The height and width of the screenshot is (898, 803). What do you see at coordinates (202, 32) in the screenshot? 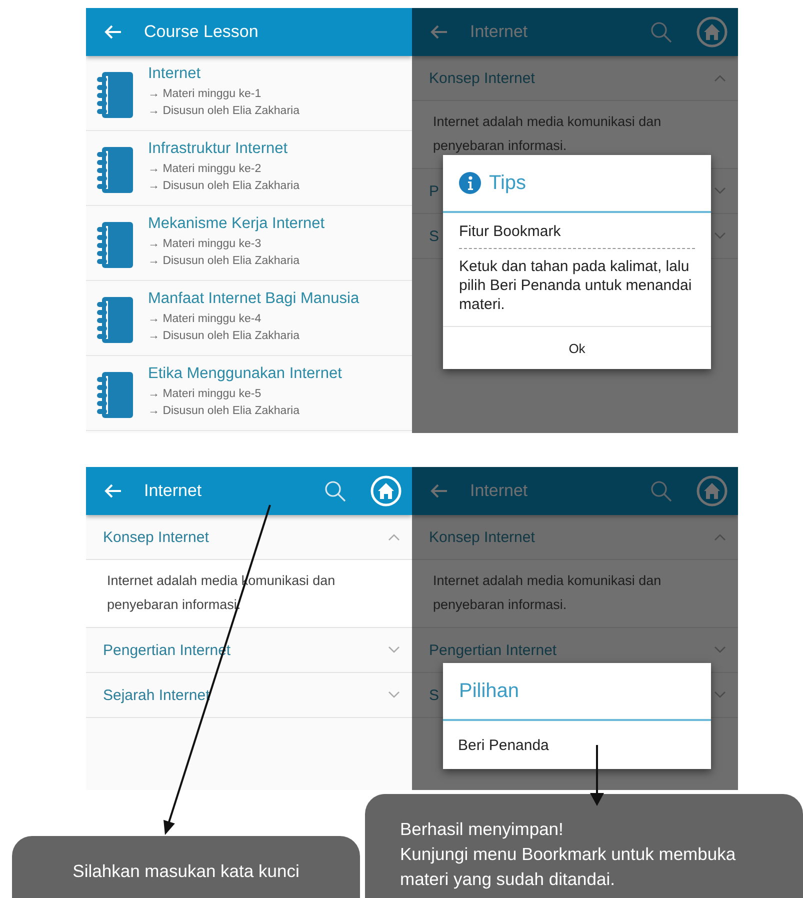
I see `screen-title: Course Lesson` at bounding box center [202, 32].